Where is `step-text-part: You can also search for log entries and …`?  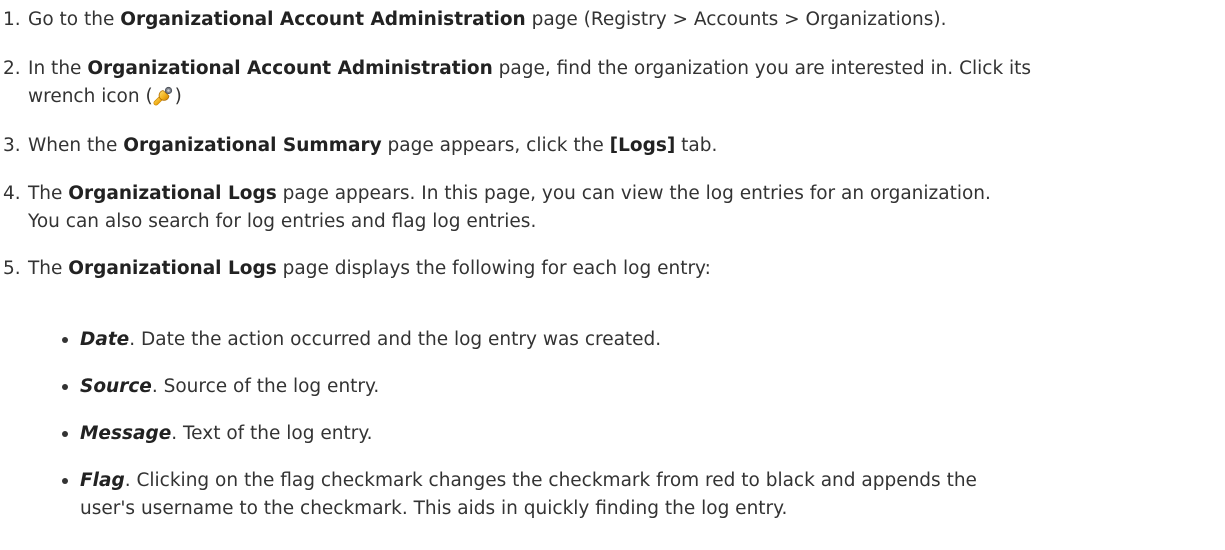 step-text-part: You can also search for log entries and … is located at coordinates (282, 221).